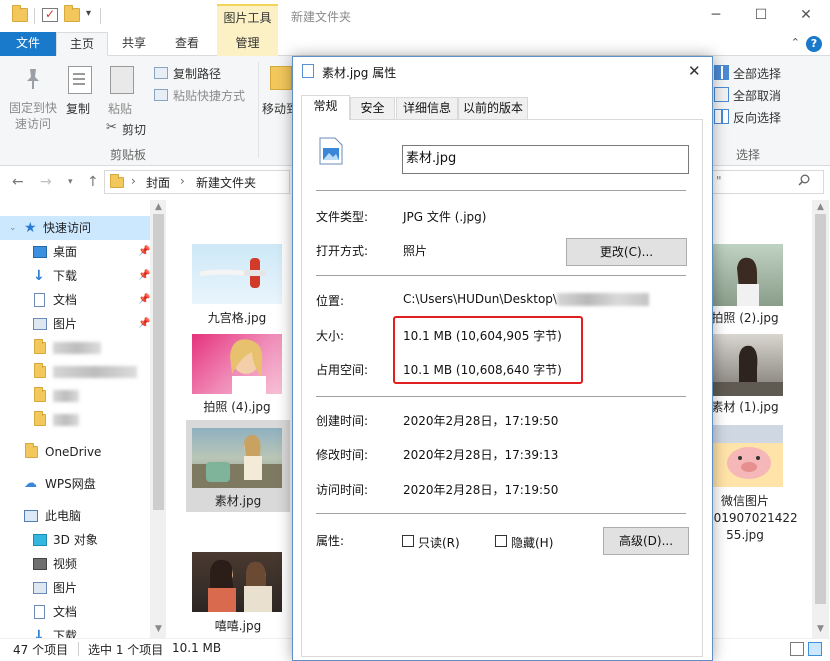  Describe the element at coordinates (209, 95) in the screenshot. I see `paste-shortcut-button: 粘贴快捷方式` at that location.